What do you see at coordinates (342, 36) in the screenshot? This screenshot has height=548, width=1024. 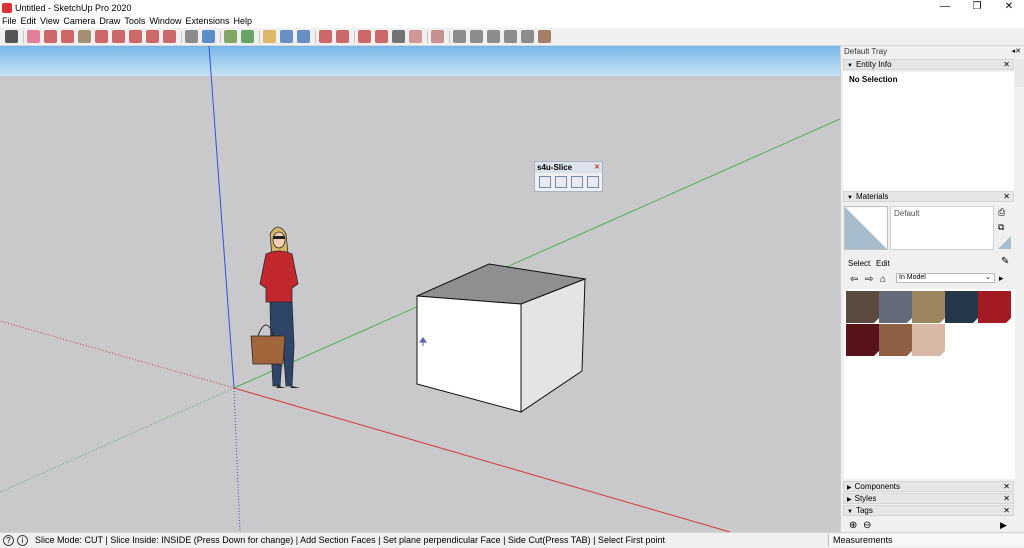 I see `extension-warehouse-icon` at bounding box center [342, 36].